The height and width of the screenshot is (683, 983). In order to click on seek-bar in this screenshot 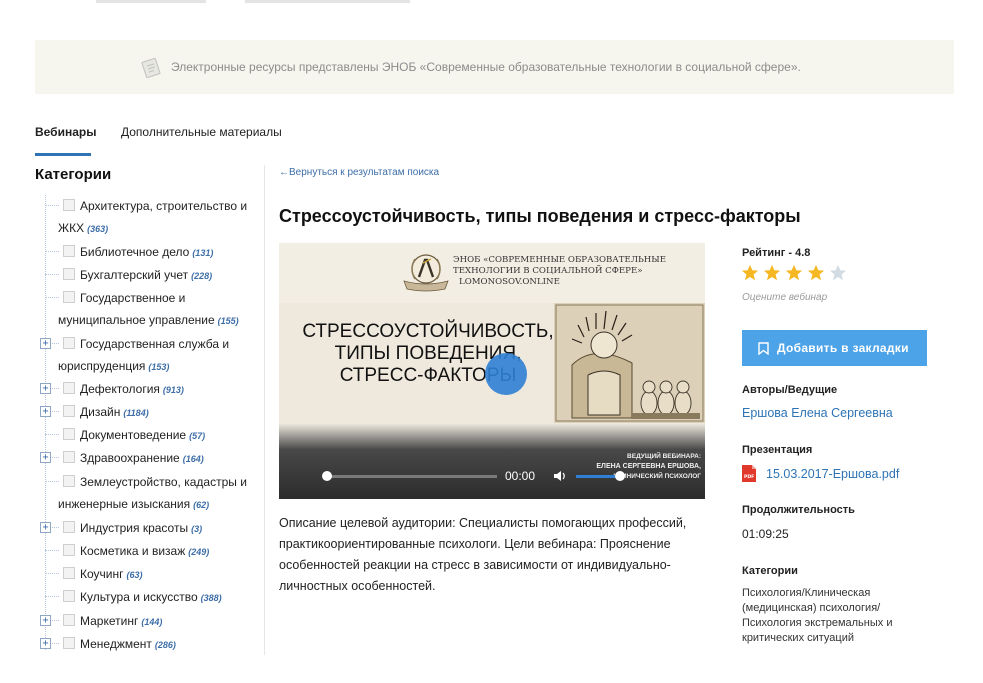, I will do `click(411, 476)`.